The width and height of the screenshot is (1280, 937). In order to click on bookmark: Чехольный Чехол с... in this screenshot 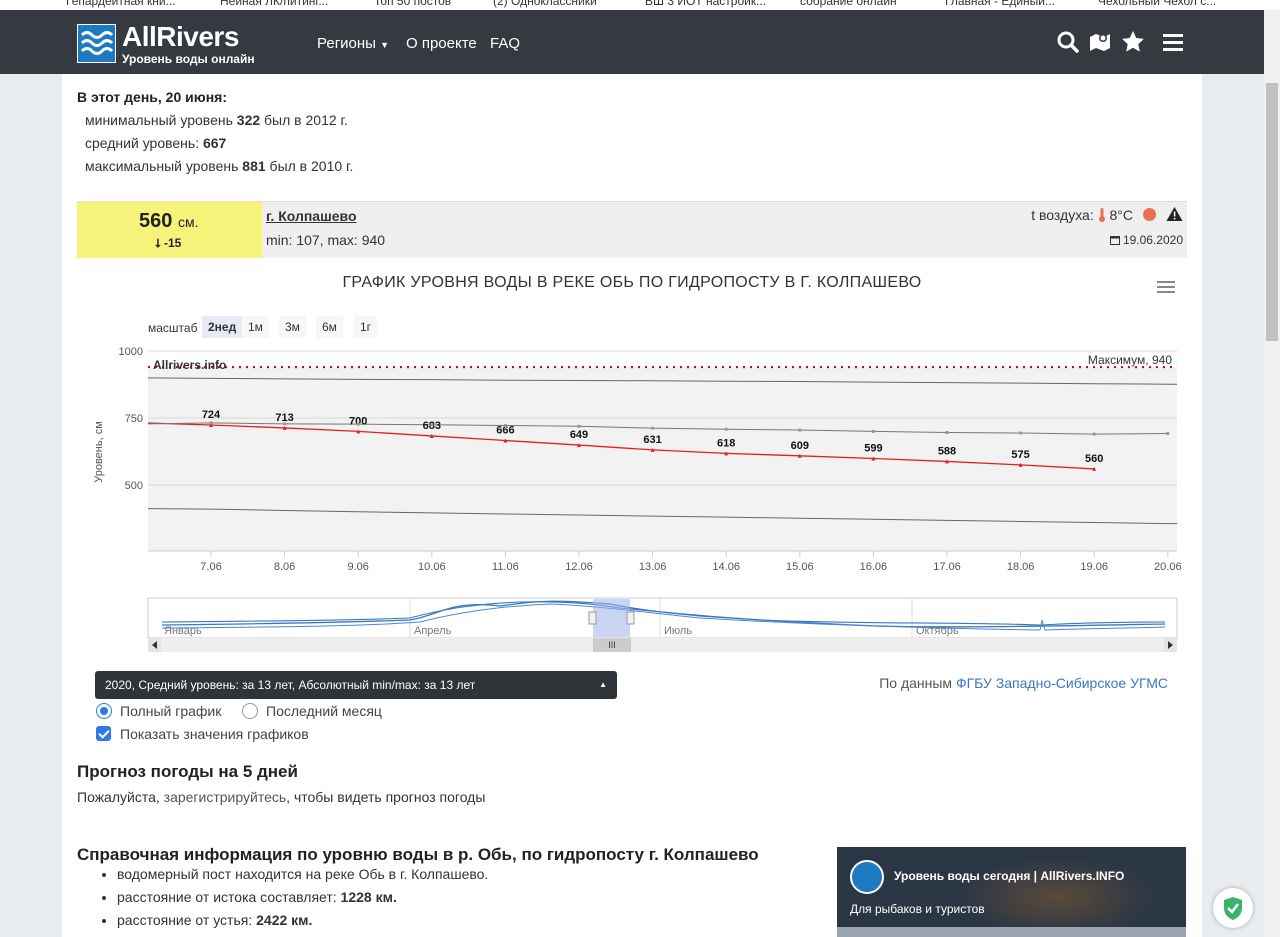, I will do `click(1157, 4)`.